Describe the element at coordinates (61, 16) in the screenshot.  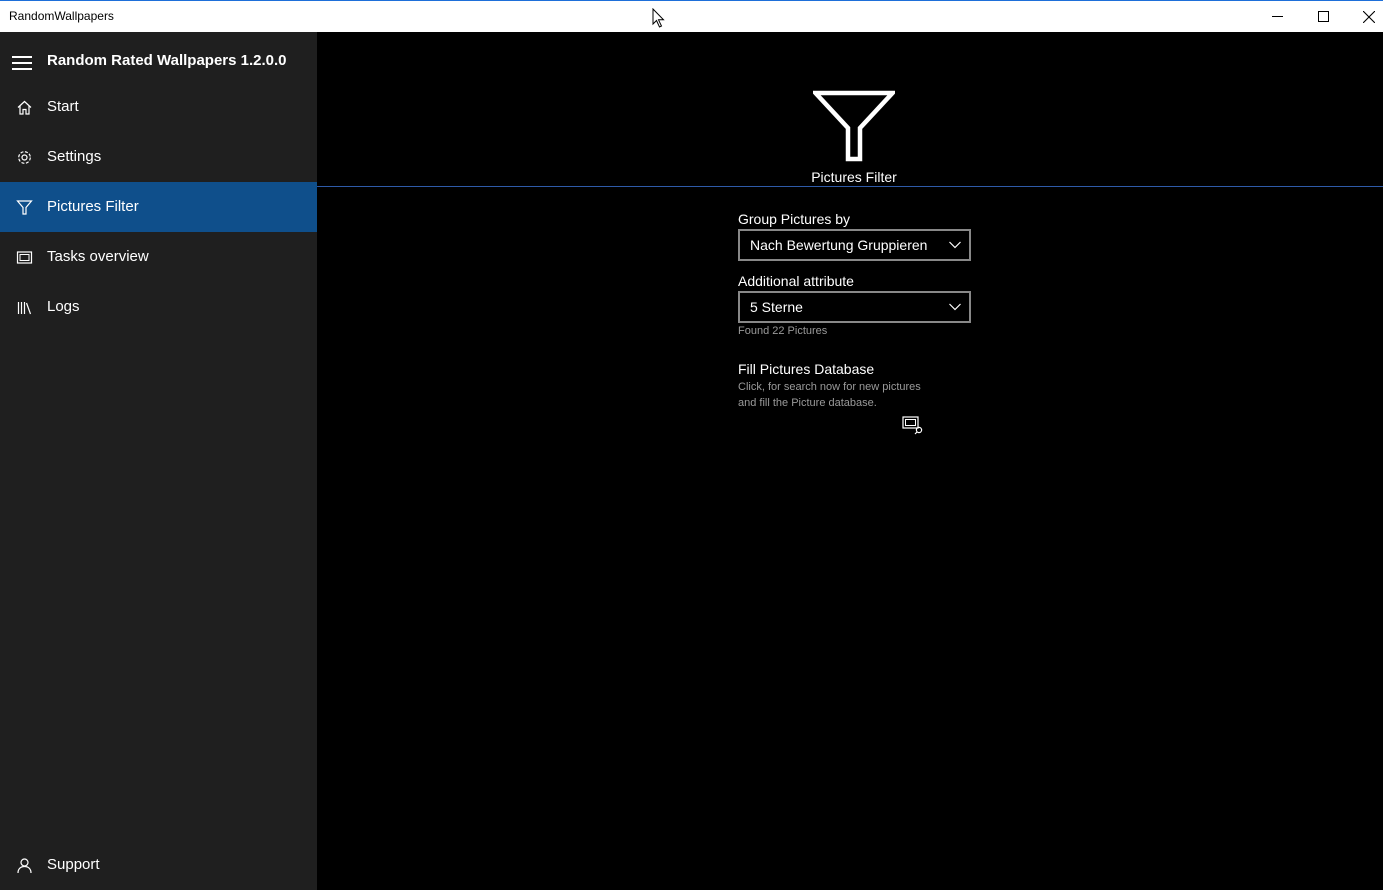
I see `window-title: RandomWallpapers` at that location.